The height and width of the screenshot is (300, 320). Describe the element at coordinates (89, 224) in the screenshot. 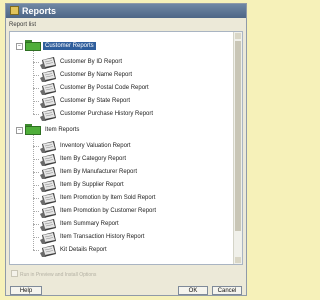

I see `tree-item-label: Item Summary Report` at that location.